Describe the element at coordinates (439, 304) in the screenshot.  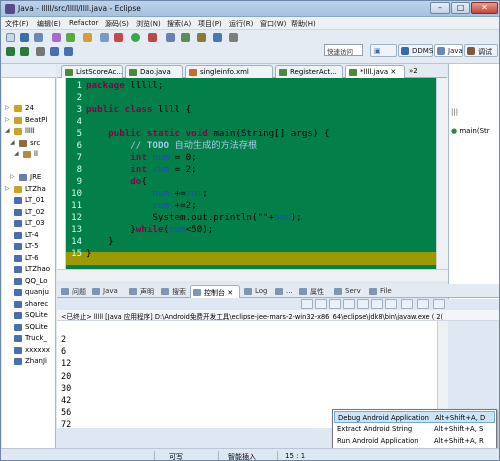
I see `maximize-view-icon` at that location.